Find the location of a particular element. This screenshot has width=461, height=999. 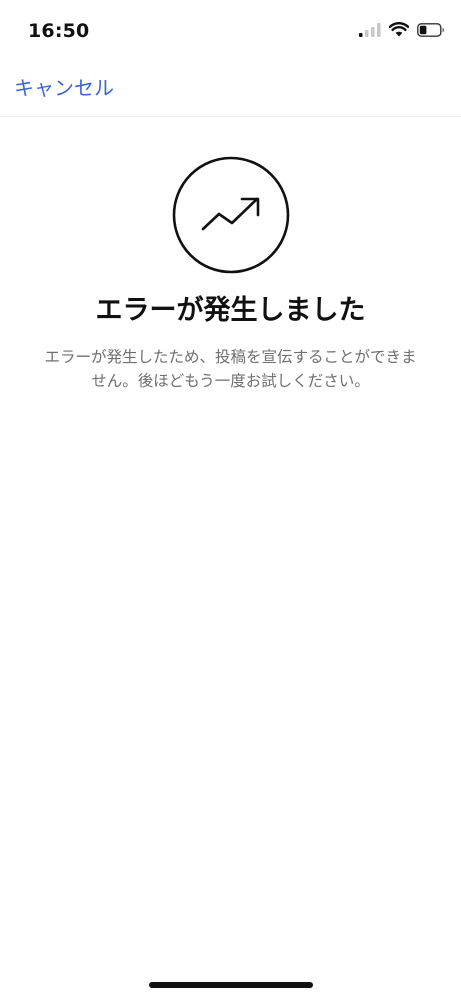

wifi-icon is located at coordinates (399, 29).